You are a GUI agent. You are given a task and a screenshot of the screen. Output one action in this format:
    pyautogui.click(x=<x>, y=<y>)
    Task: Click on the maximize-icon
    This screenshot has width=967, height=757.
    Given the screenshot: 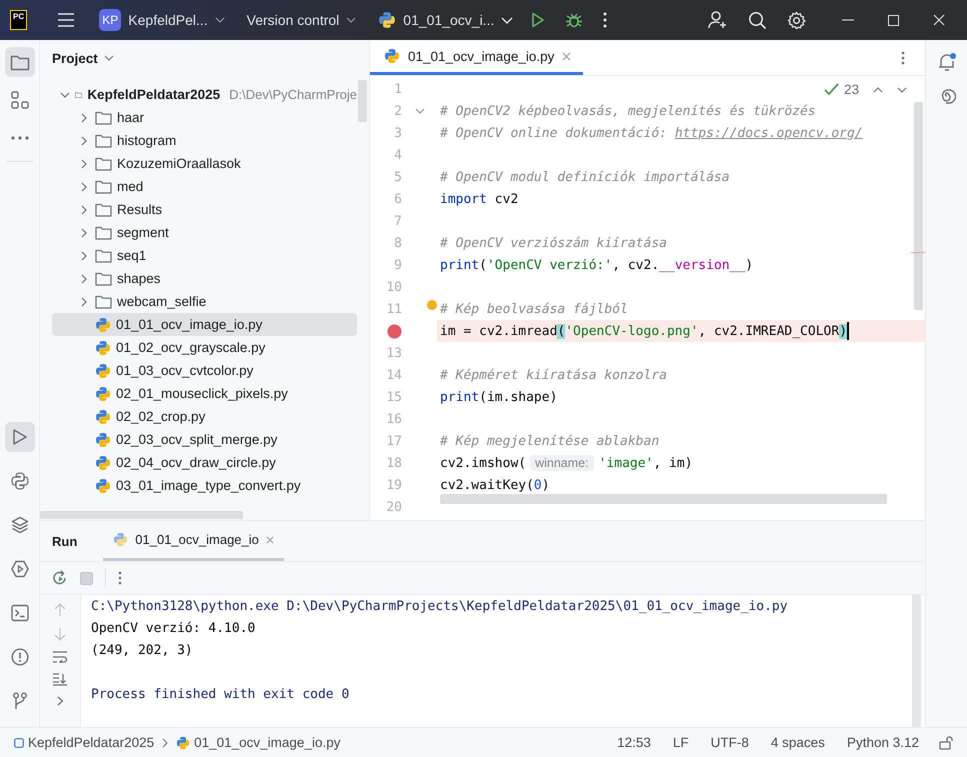 What is the action you would take?
    pyautogui.click(x=893, y=20)
    